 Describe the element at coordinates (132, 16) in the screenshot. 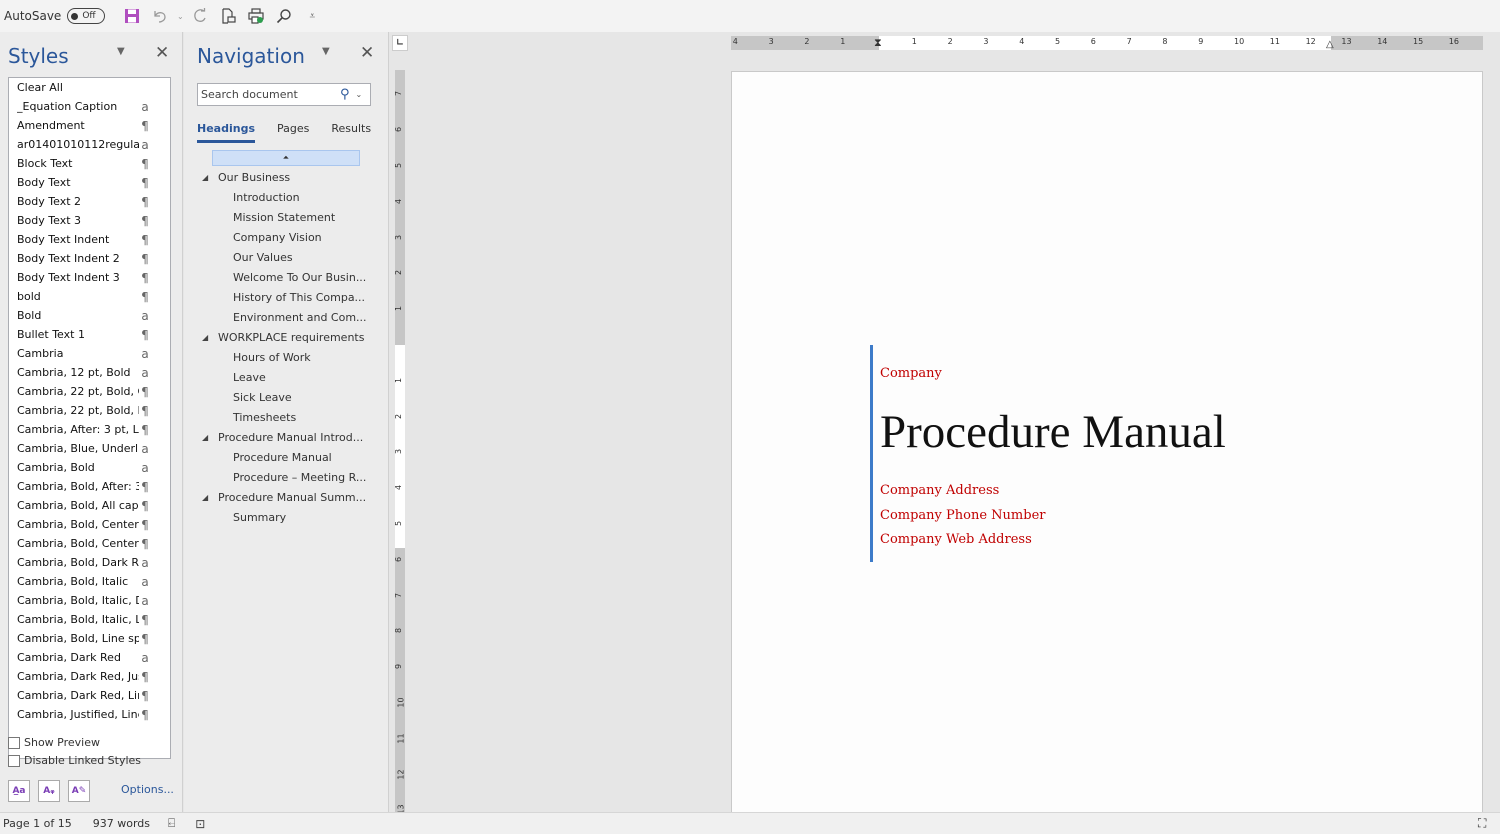

I see `save-button` at that location.